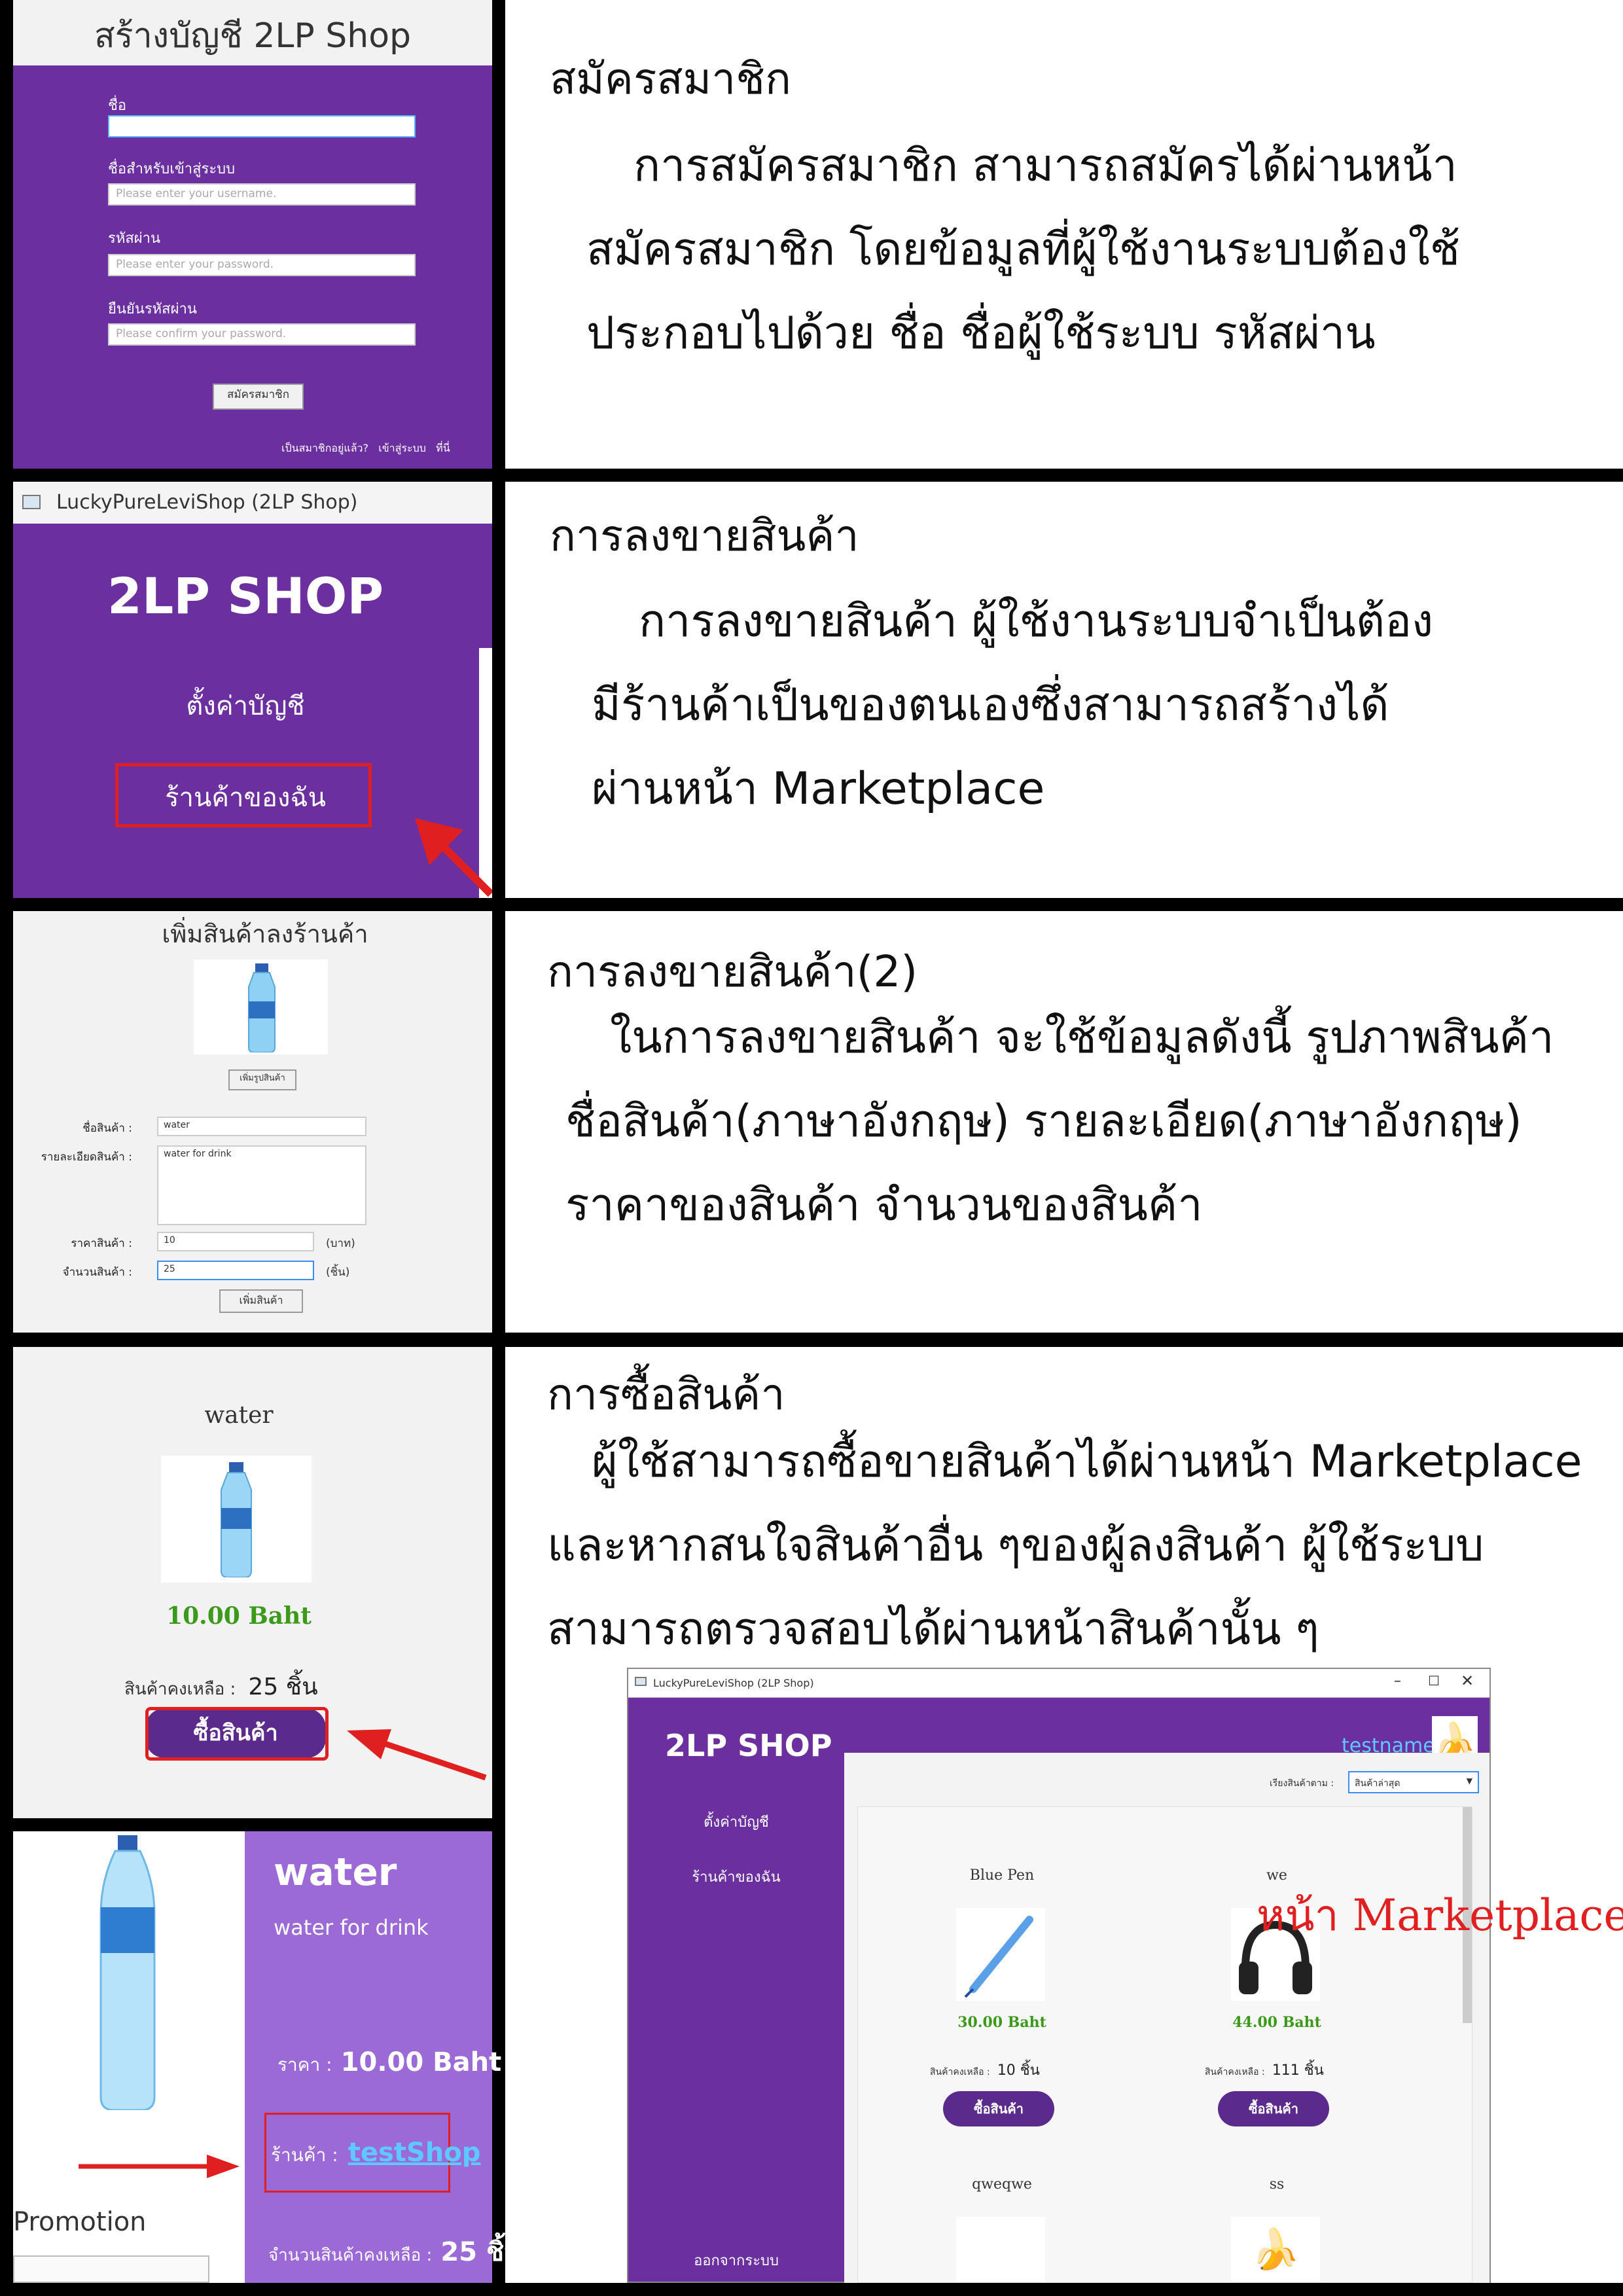  Describe the element at coordinates (262, 1079) in the screenshot. I see `add-image-button: เพิ่มรูปสินค้า` at that location.